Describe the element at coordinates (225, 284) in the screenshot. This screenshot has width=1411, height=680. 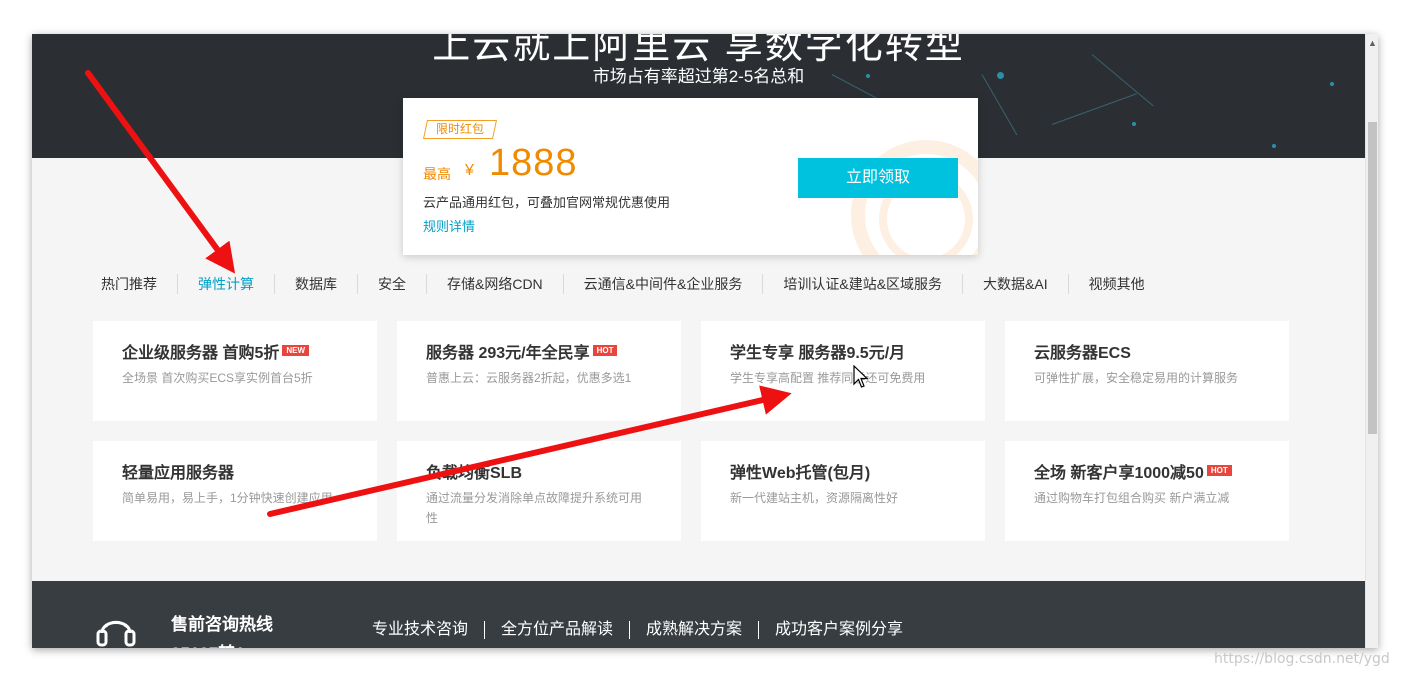
I see `tab-elastic-compute: 弹性计算` at that location.